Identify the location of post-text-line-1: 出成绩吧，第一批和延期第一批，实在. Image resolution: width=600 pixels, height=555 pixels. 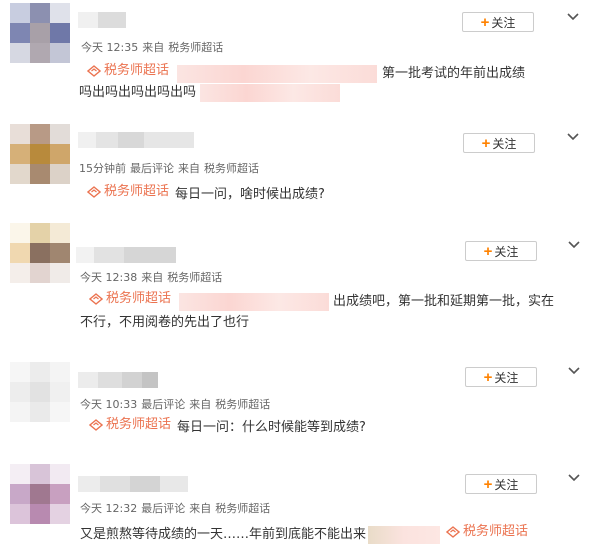
(444, 301).